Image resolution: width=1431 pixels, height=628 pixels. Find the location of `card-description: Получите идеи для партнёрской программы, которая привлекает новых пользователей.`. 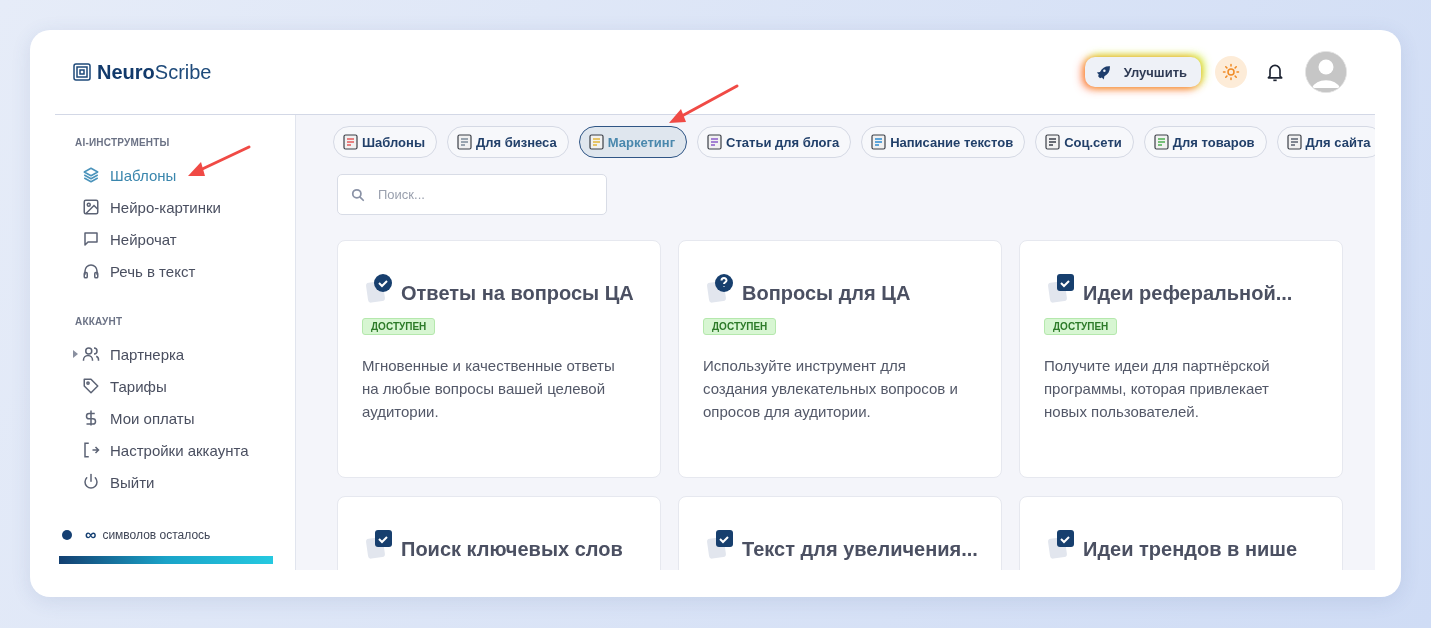

card-description: Получите идеи для партнёрской программы, которая привлекает новых пользователей. is located at coordinates (1157, 389).